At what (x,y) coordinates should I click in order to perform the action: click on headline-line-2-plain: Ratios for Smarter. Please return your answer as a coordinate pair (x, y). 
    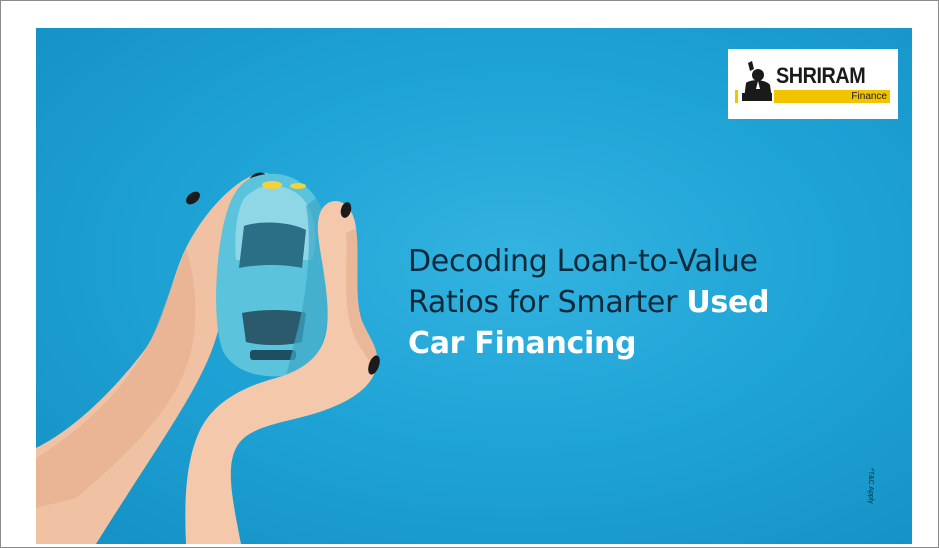
    Looking at the image, I should click on (547, 302).